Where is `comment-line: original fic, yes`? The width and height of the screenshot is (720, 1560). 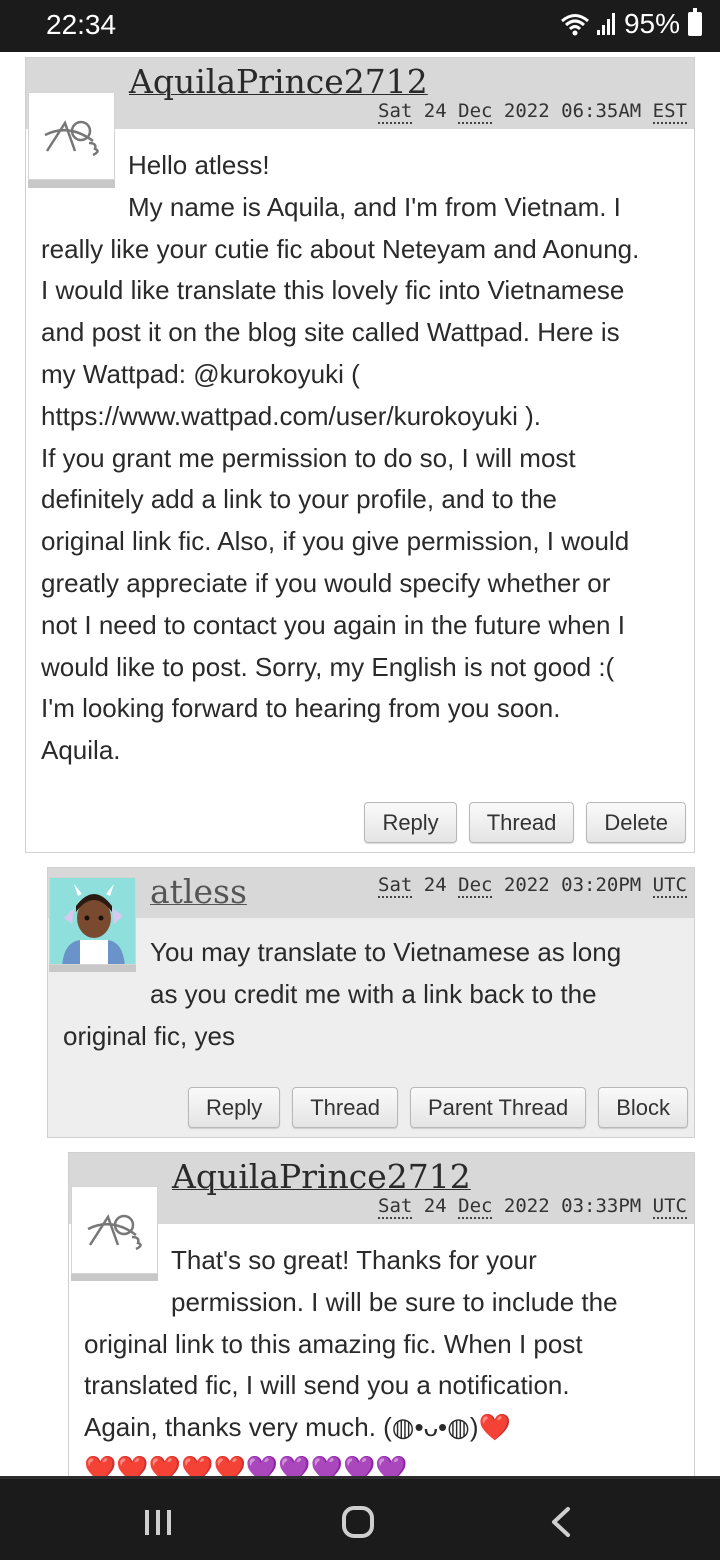 comment-line: original fic, yes is located at coordinates (149, 1035).